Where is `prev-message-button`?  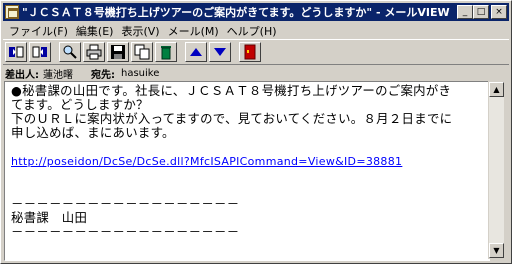
prev-message-button is located at coordinates (16, 52).